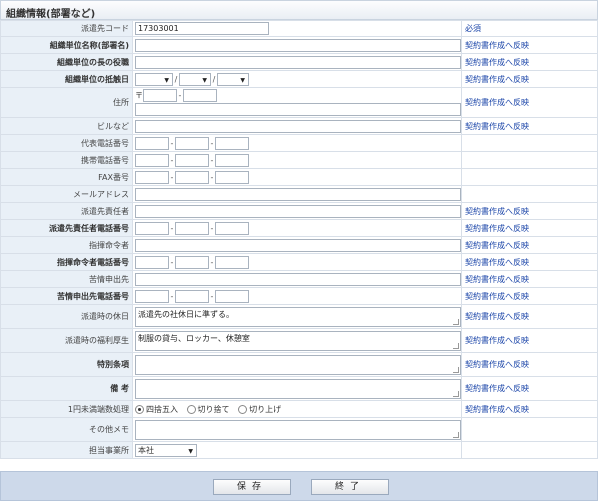  Describe the element at coordinates (66, 194) in the screenshot. I see `email-label: メールアドレス` at that location.